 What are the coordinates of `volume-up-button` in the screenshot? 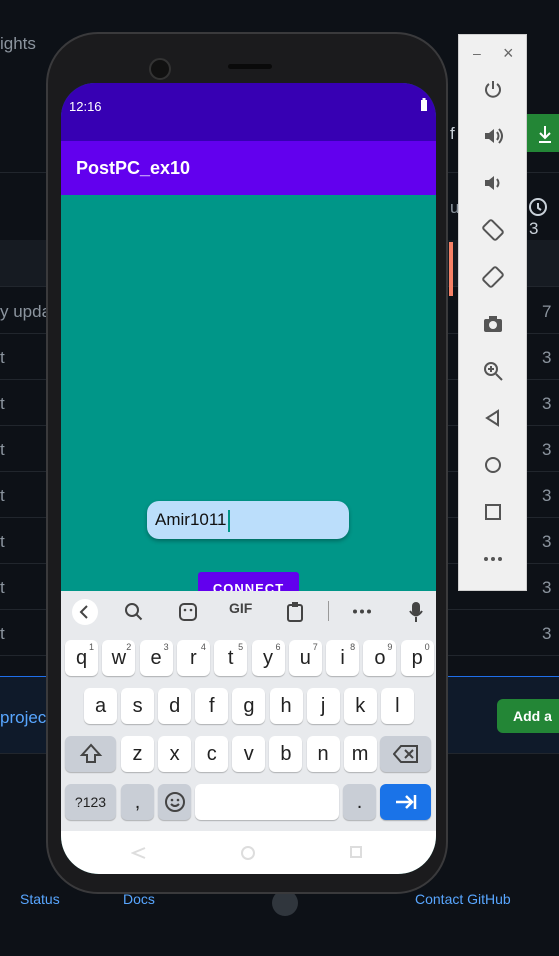 It's located at (493, 141).